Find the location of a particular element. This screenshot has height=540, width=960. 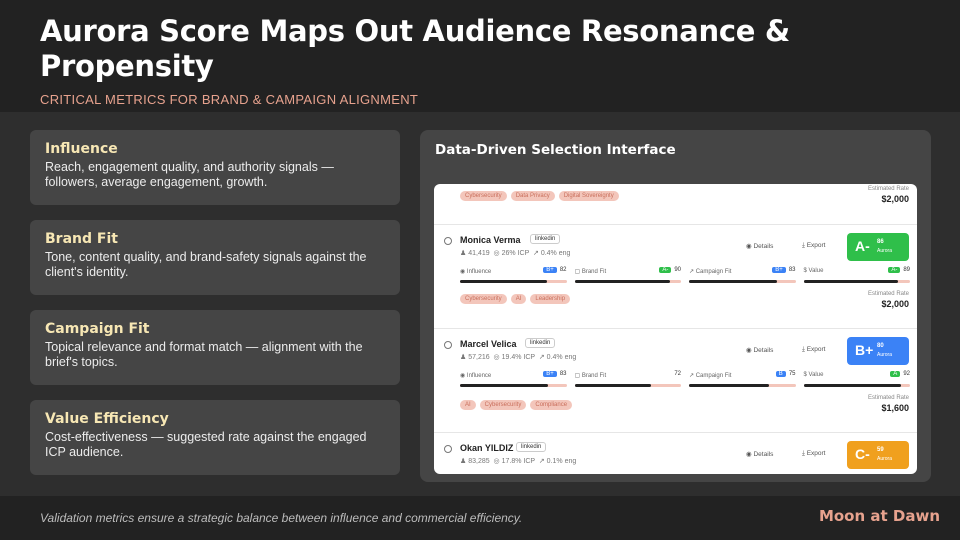

platform-badge: linkedin is located at coordinates (531, 447).